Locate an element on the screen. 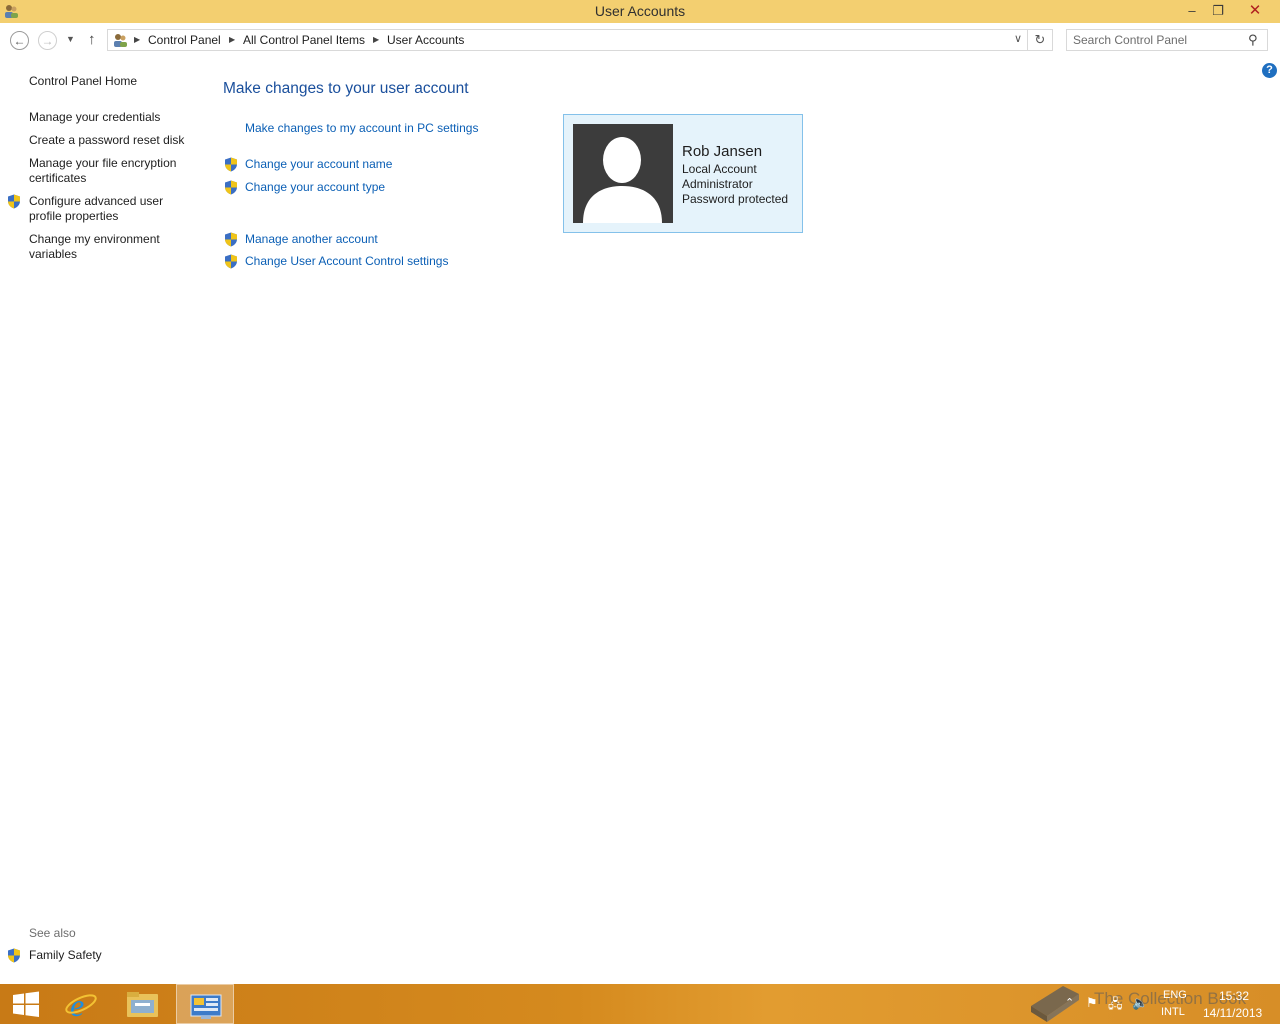 Image resolution: width=1280 pixels, height=1036 pixels. recent-locations-button: ▼ is located at coordinates (70, 39).